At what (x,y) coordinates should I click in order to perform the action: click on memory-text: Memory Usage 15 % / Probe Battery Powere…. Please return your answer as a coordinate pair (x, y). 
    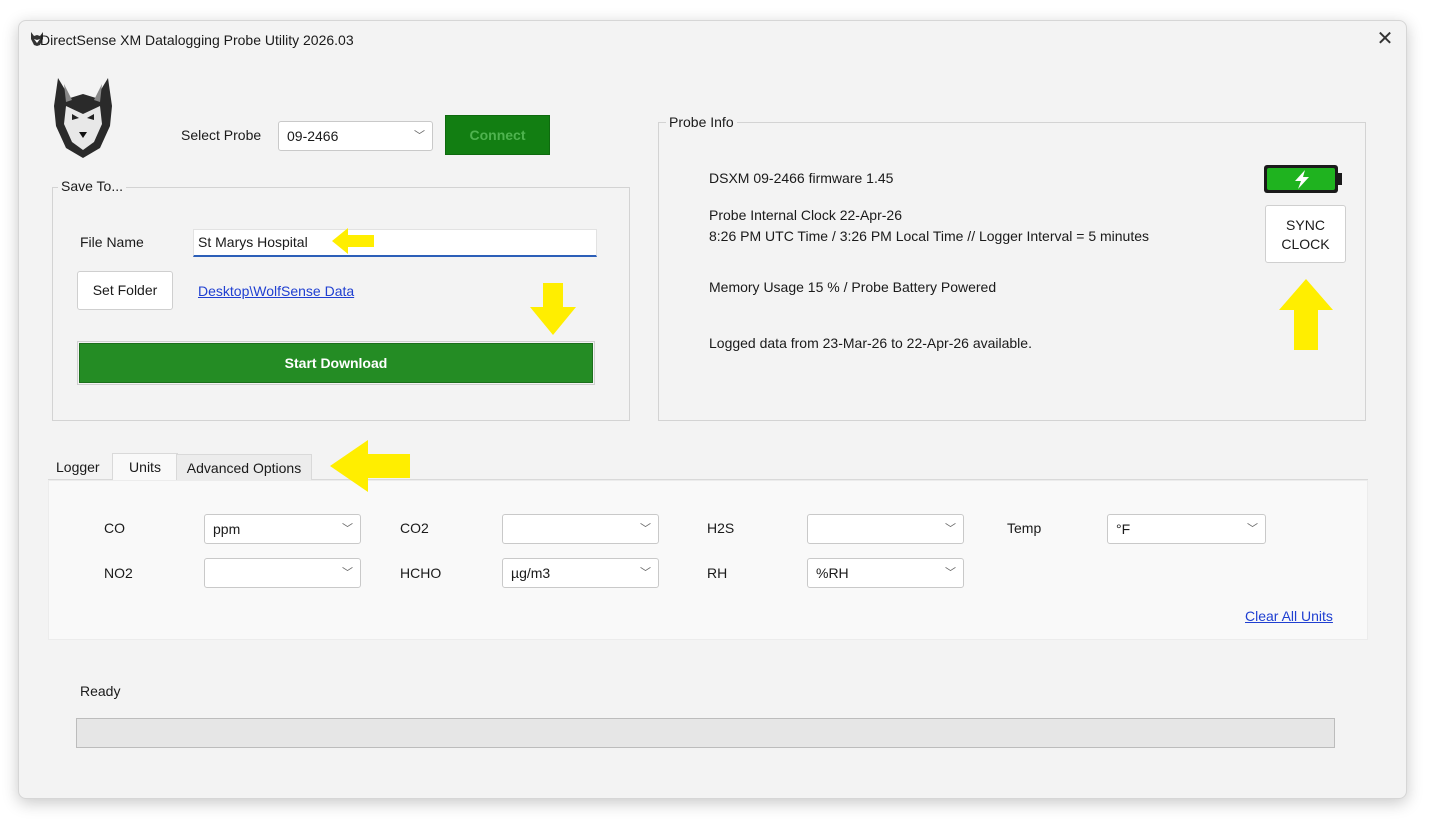
    Looking at the image, I should click on (853, 287).